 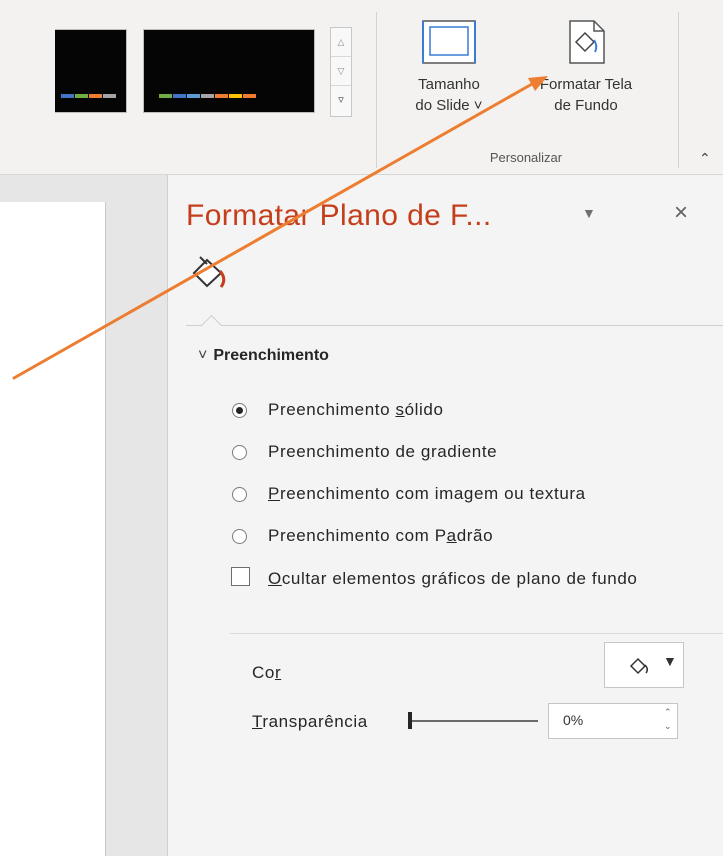 I want to click on fill-section-title: Preenchimento, so click(x=271, y=355).